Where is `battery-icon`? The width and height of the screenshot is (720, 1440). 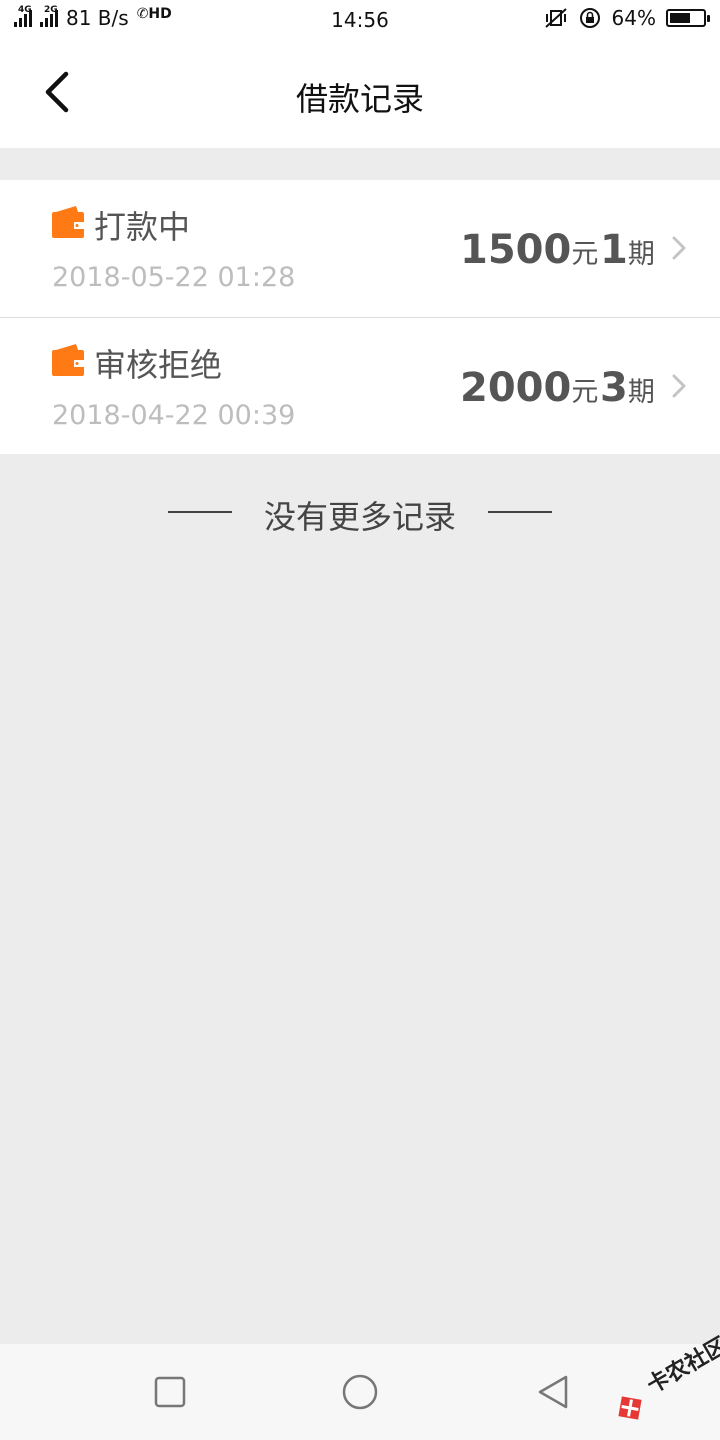 battery-icon is located at coordinates (688, 18).